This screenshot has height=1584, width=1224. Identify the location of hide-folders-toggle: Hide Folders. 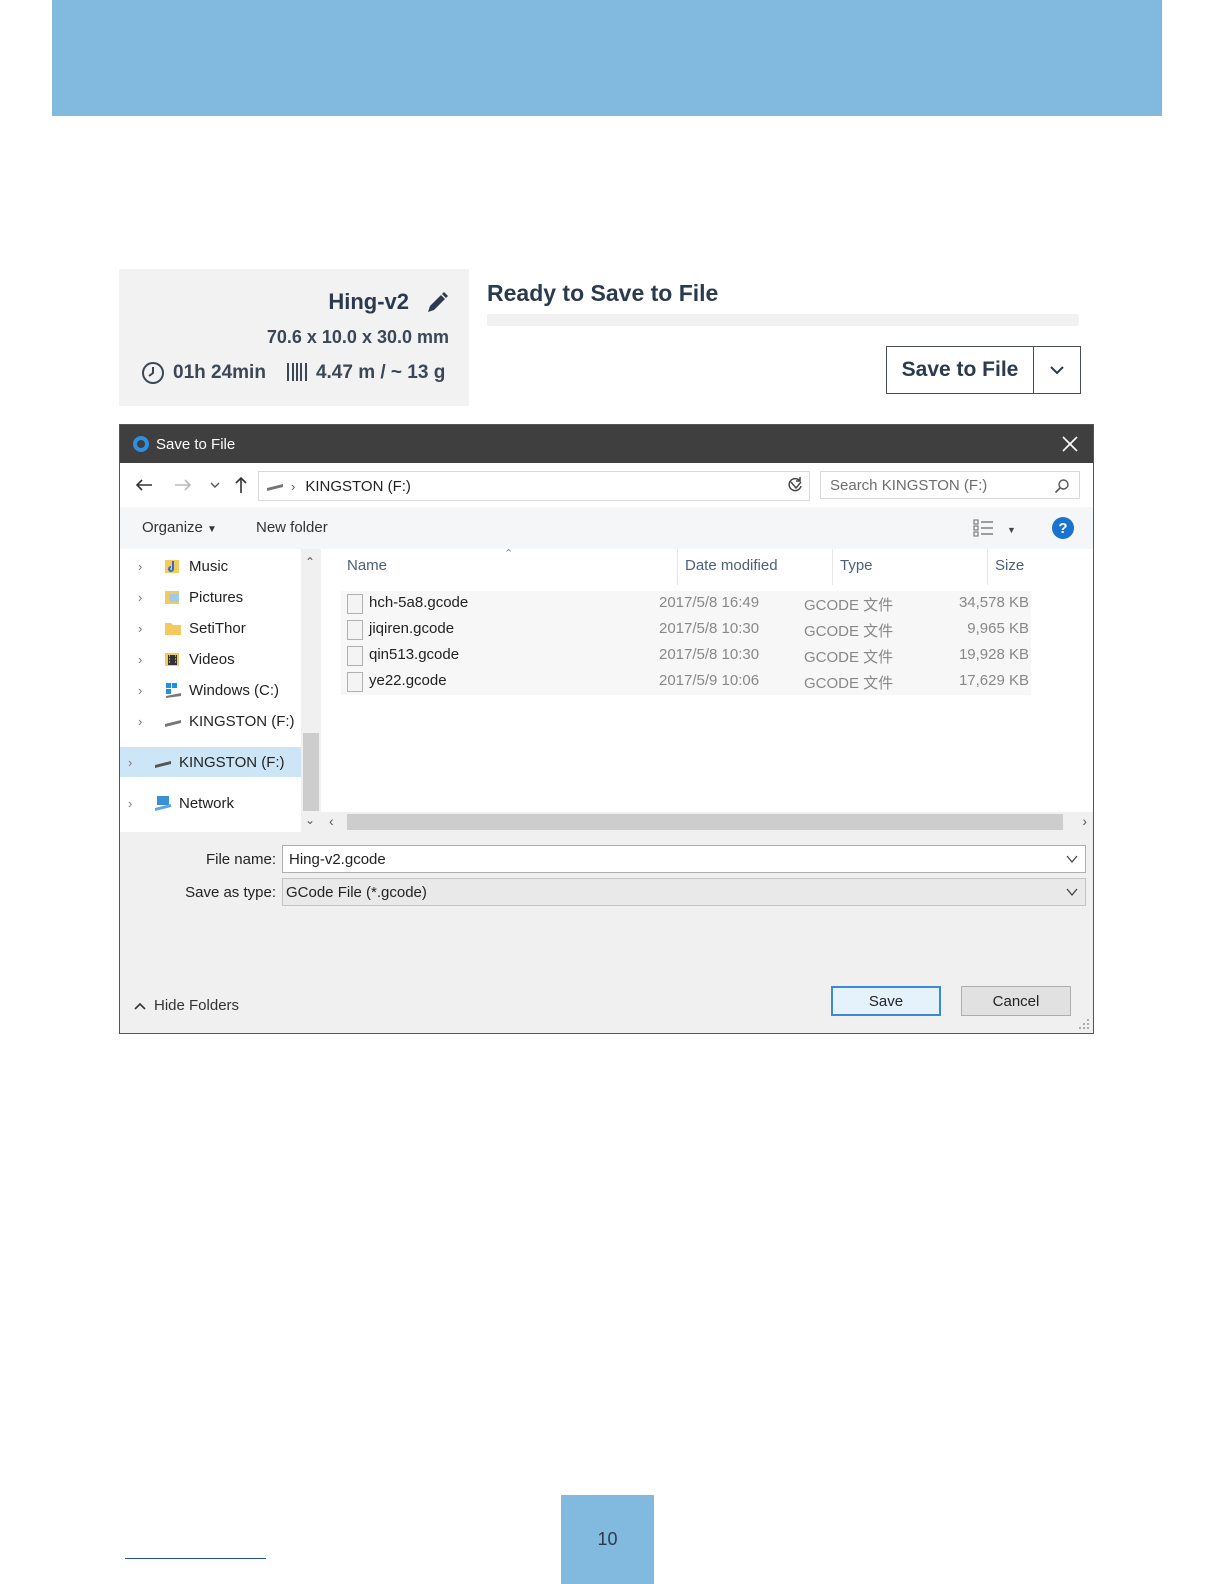
(186, 1005).